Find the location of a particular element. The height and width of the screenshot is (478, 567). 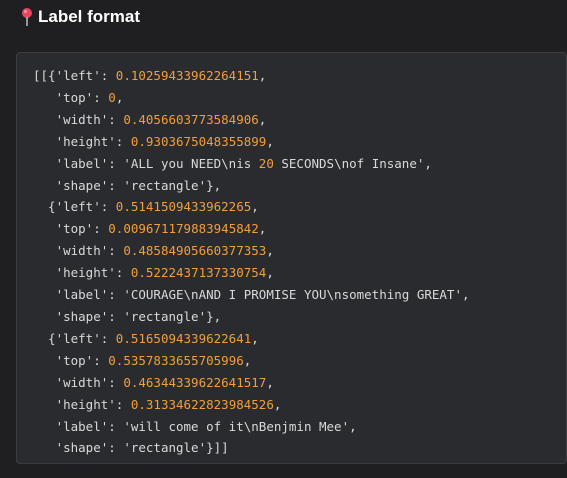

code-line: 'top': 0.009671179883945842, is located at coordinates (150, 229).